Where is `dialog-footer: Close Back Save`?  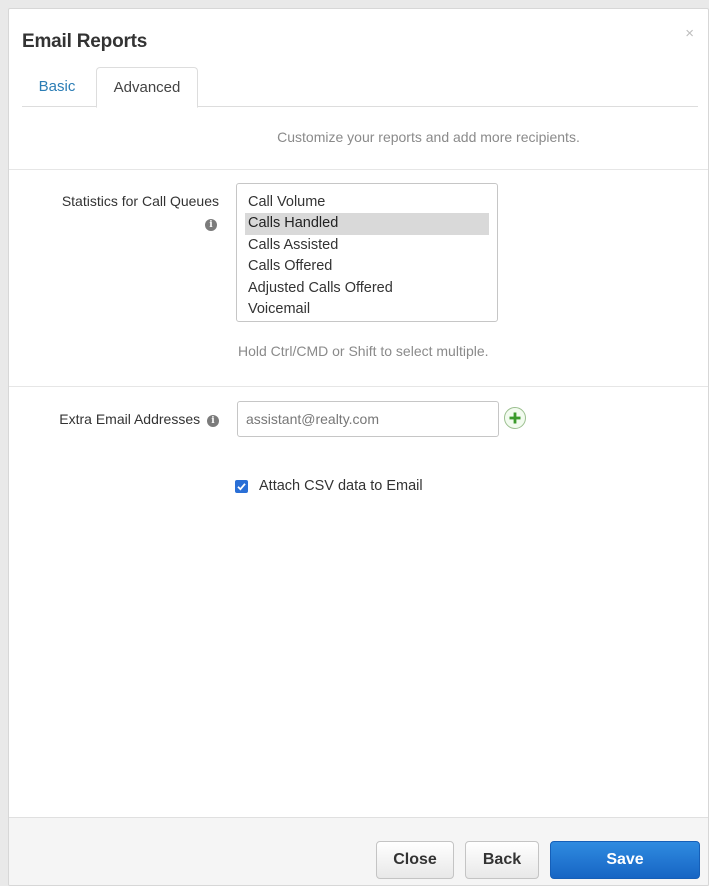 dialog-footer: Close Back Save is located at coordinates (358, 851).